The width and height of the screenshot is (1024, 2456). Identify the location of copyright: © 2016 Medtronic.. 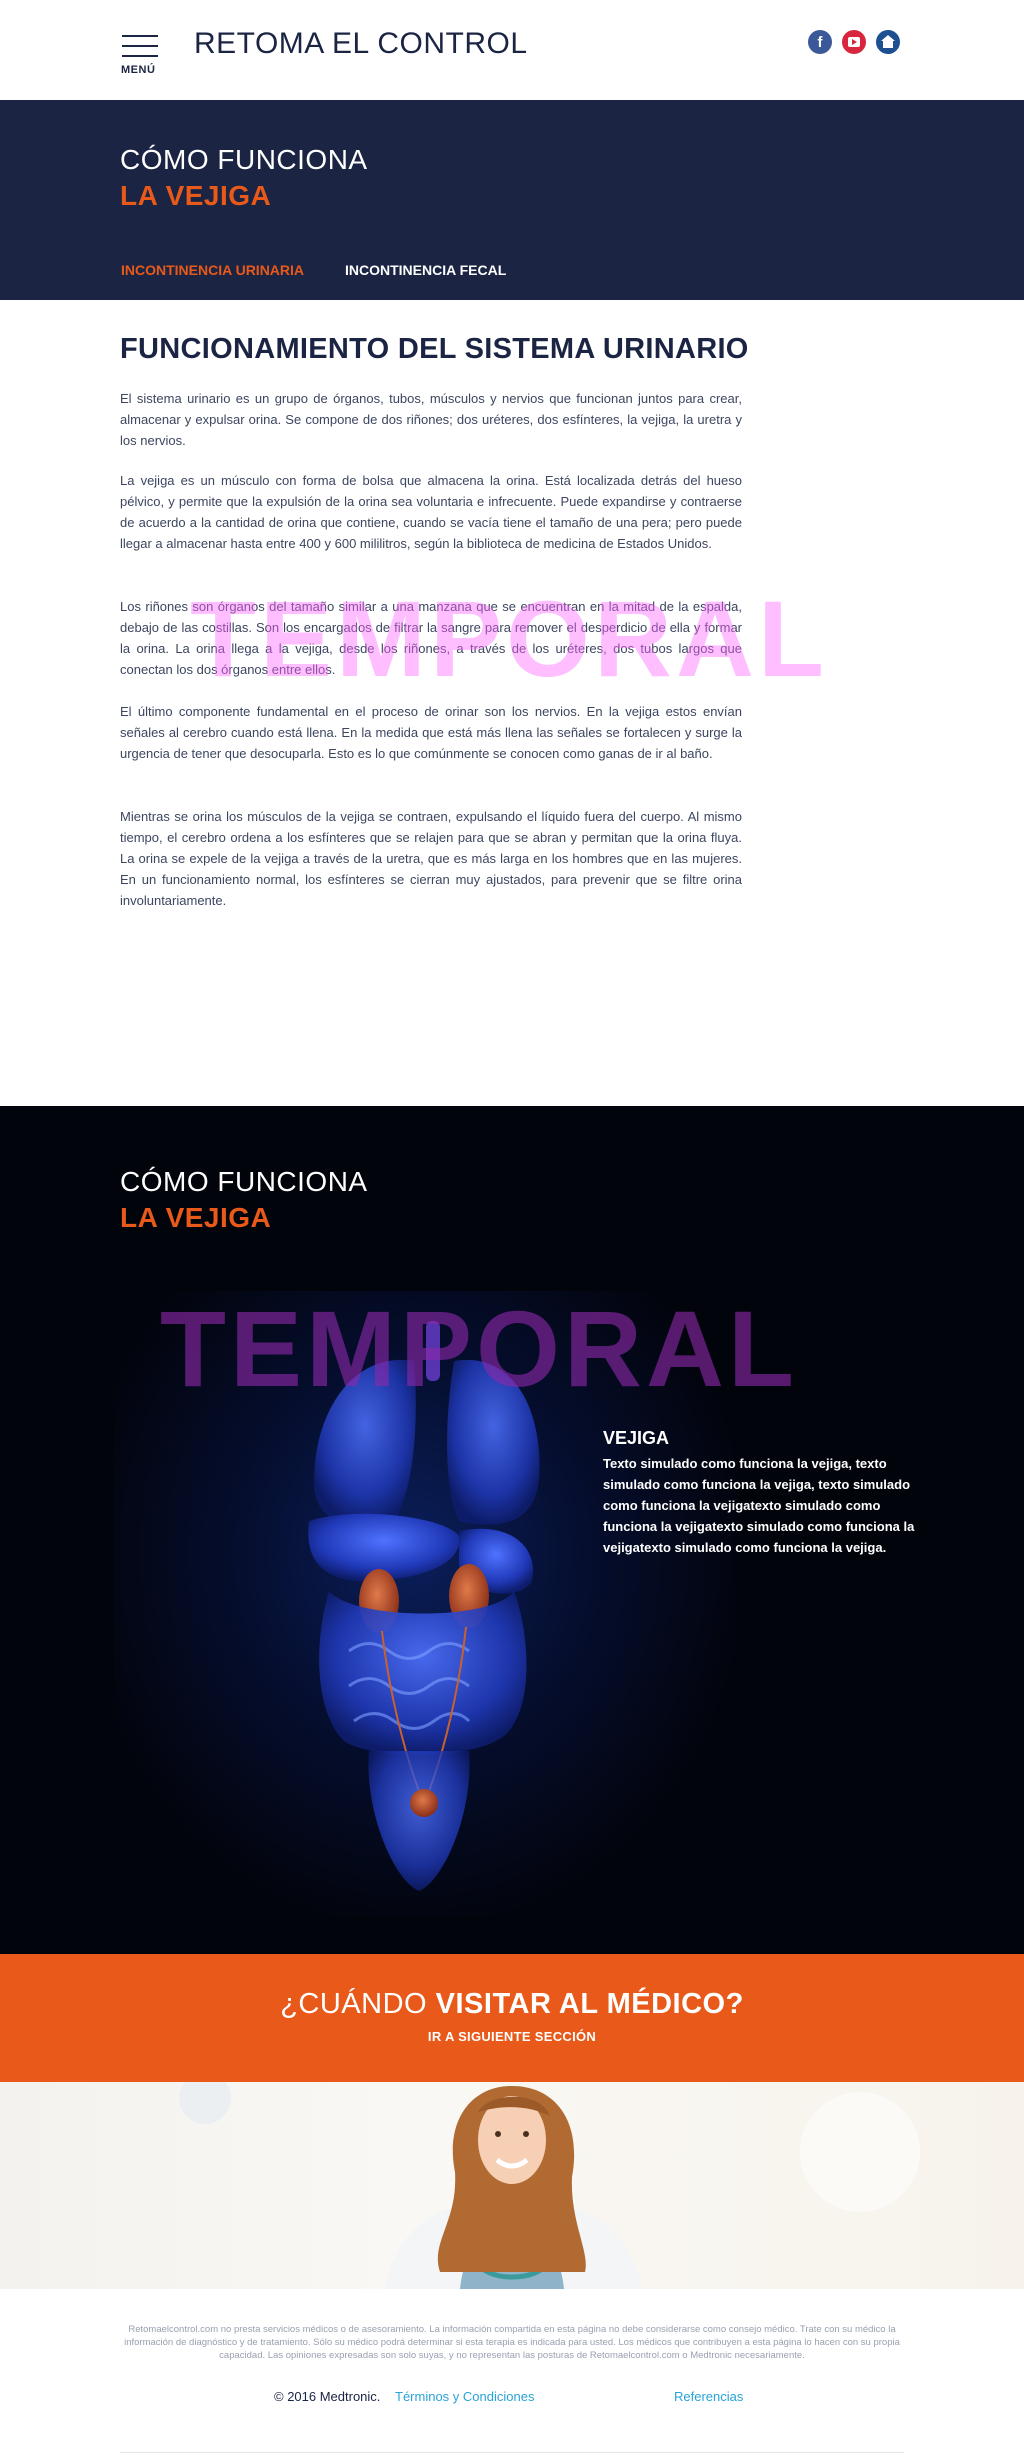
(327, 2396).